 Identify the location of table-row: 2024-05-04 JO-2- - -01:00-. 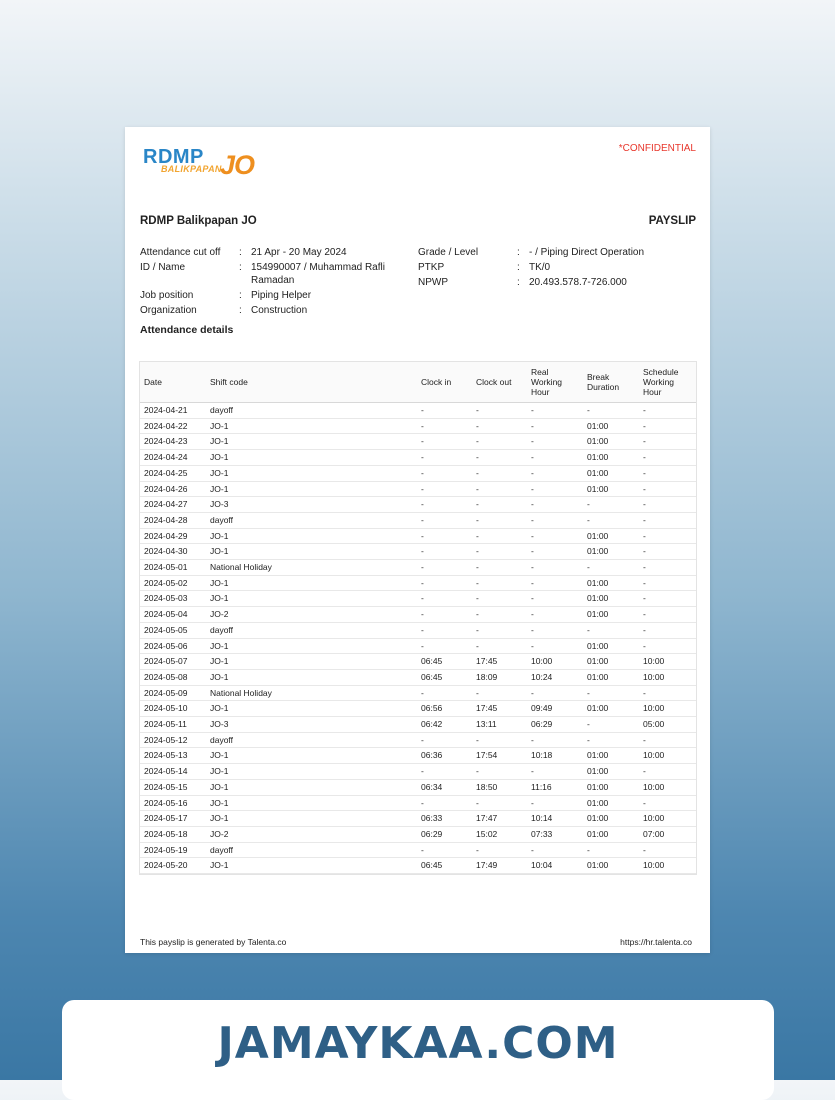
(418, 614).